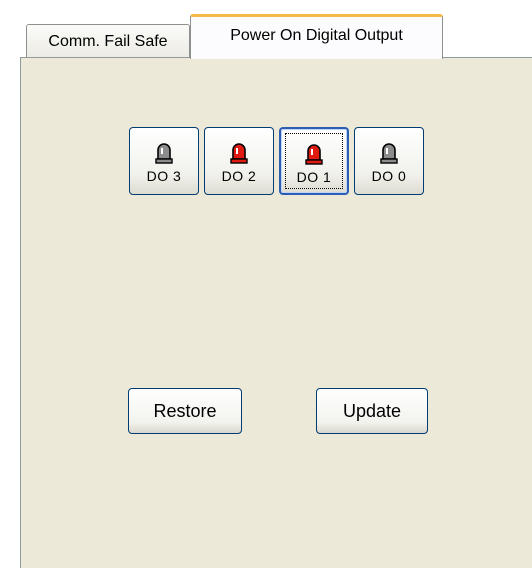 The width and height of the screenshot is (532, 568). I want to click on tab-power-on-digital-output-label: Power On Digital Output, so click(316, 35).